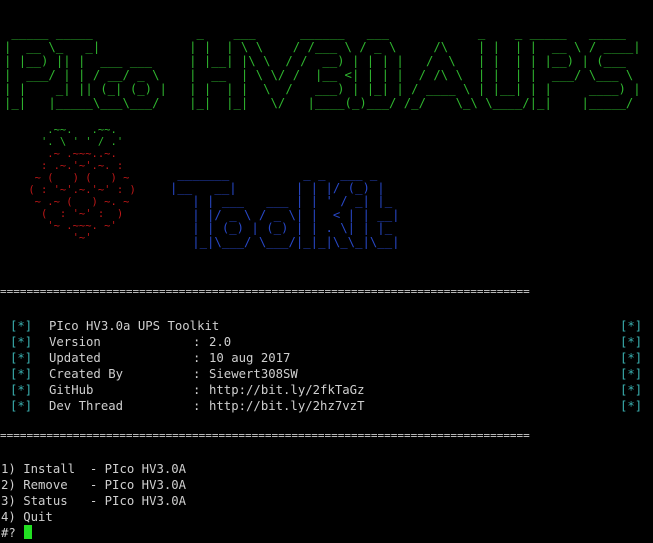 The width and height of the screenshot is (653, 543). I want to click on info-title-row: [*] PIco HV3.0a UPS Toolkit [*], so click(326, 326).